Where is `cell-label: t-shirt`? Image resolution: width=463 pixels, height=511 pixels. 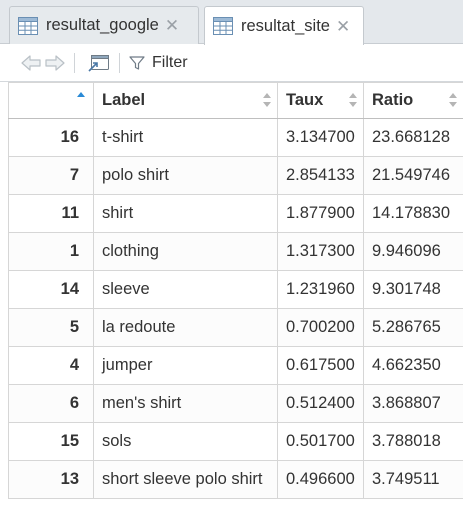 cell-label: t-shirt is located at coordinates (185, 137).